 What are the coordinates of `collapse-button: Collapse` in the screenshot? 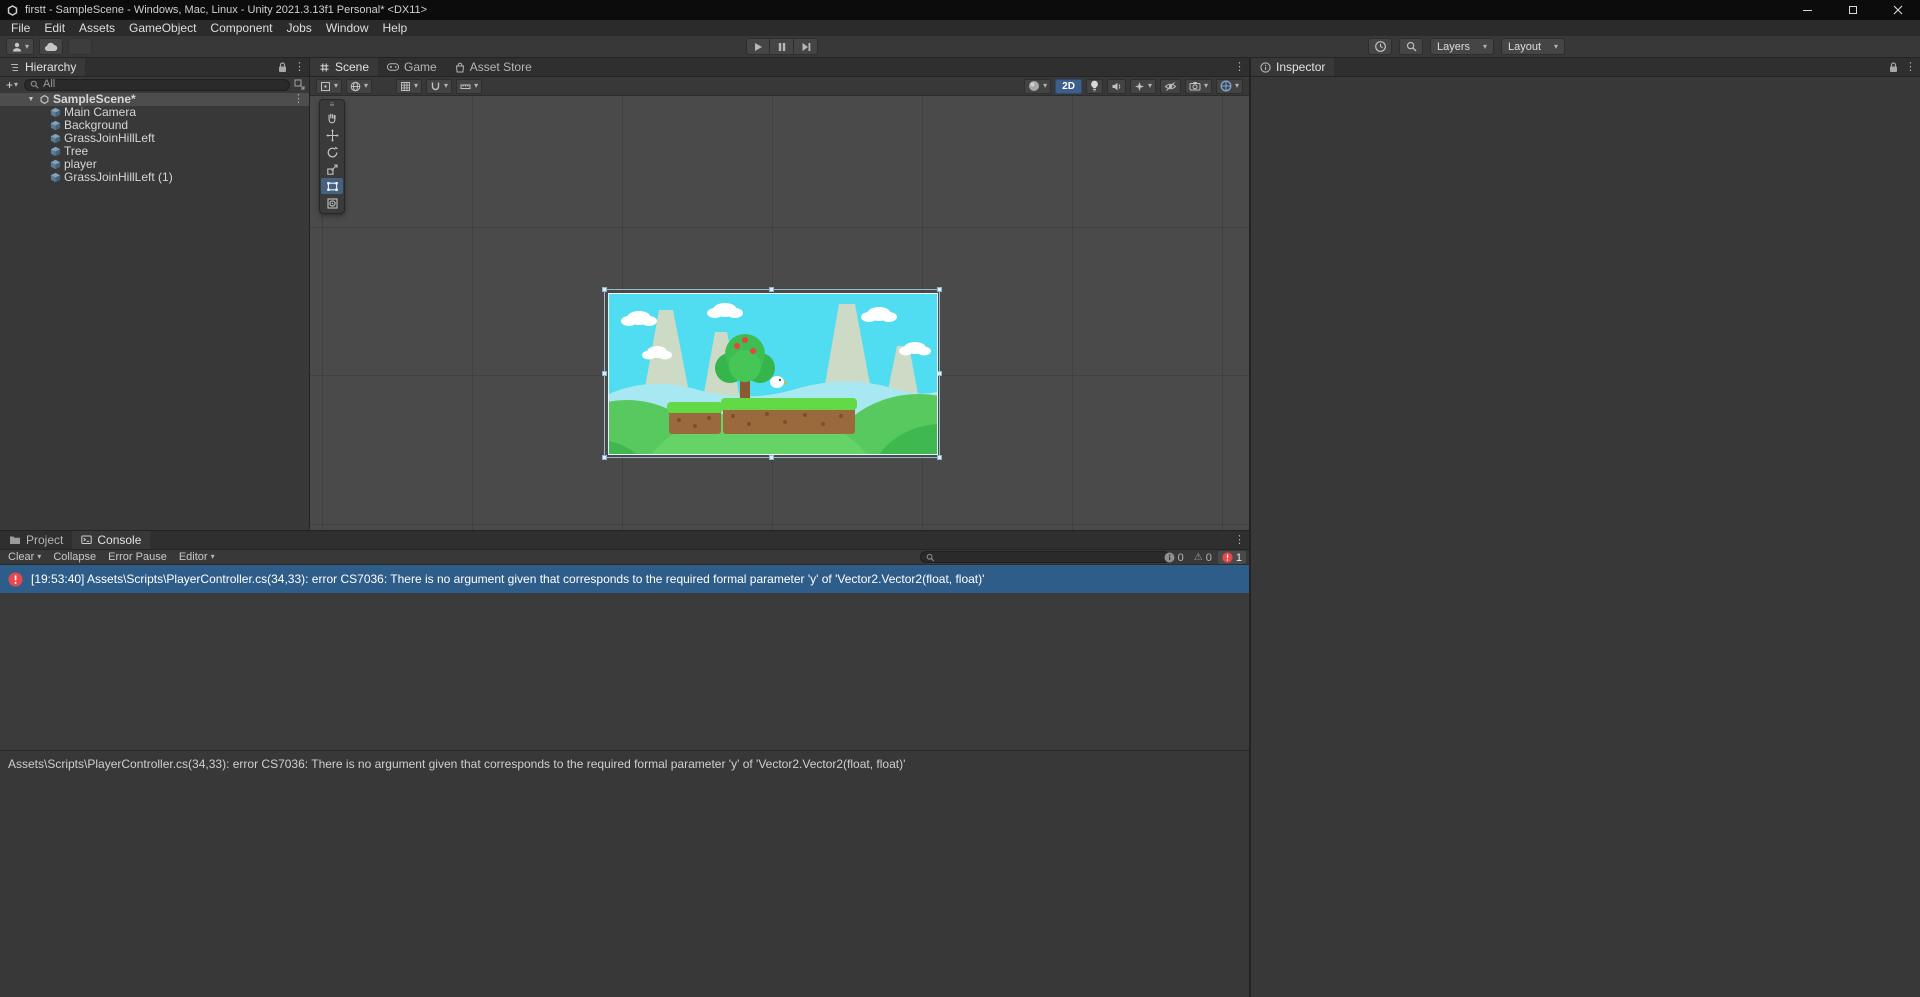 It's located at (74, 557).